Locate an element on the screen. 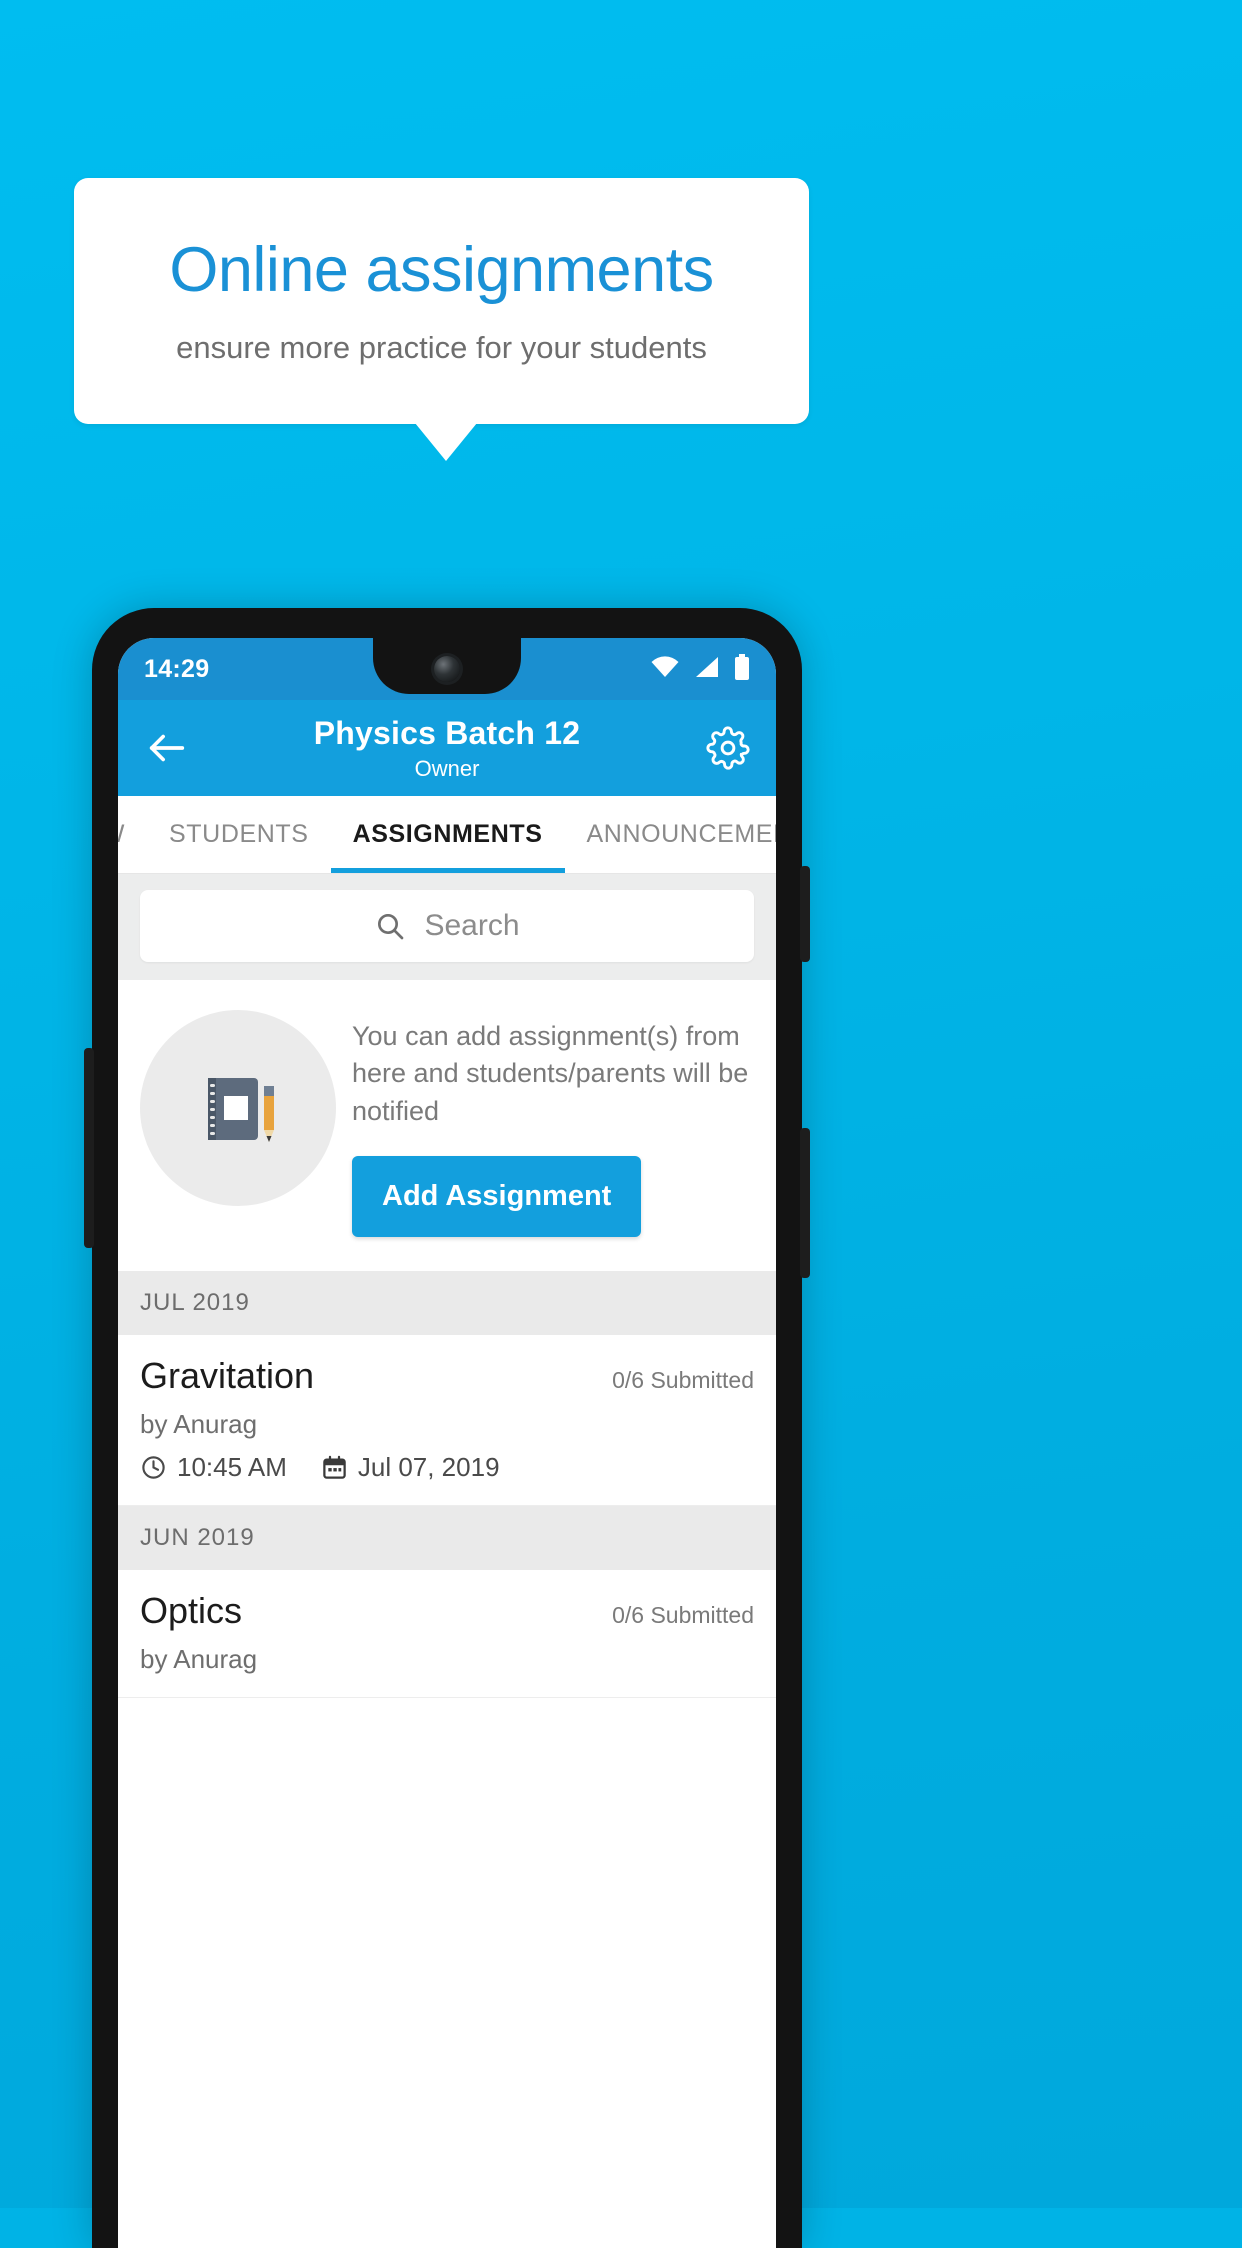 The image size is (1242, 2248). assignment-title: Gravitation is located at coordinates (227, 1375).